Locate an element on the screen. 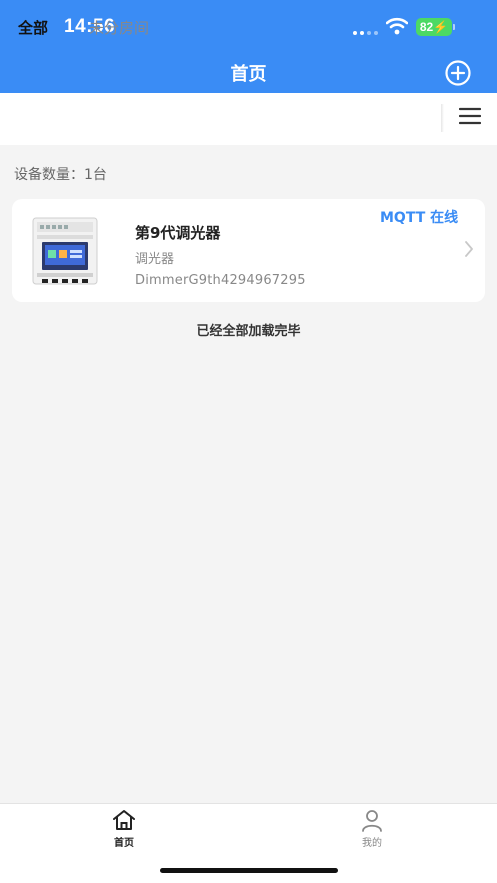  wifi-icon is located at coordinates (397, 26).